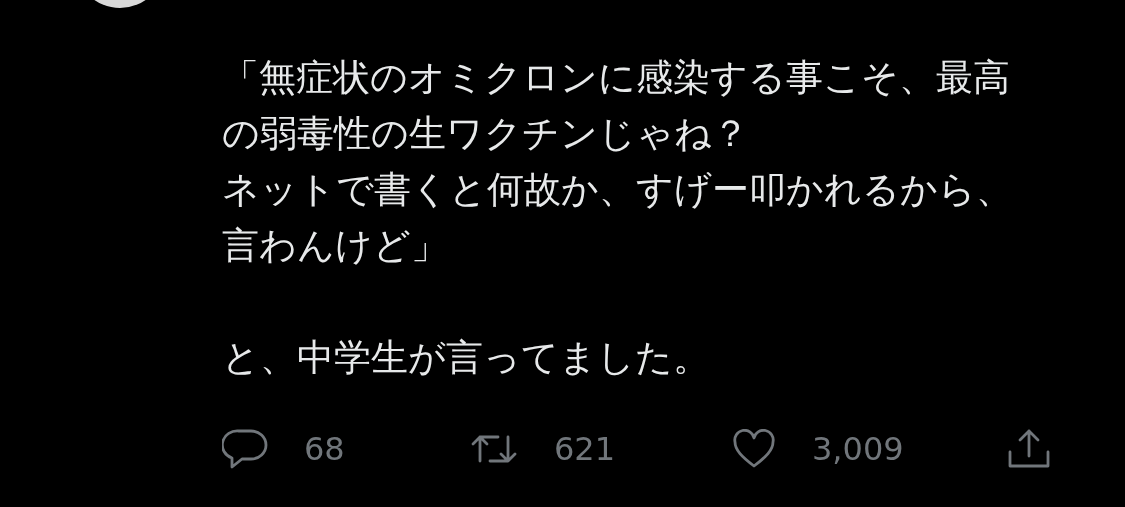  Describe the element at coordinates (754, 449) in the screenshot. I see `heart-icon` at that location.